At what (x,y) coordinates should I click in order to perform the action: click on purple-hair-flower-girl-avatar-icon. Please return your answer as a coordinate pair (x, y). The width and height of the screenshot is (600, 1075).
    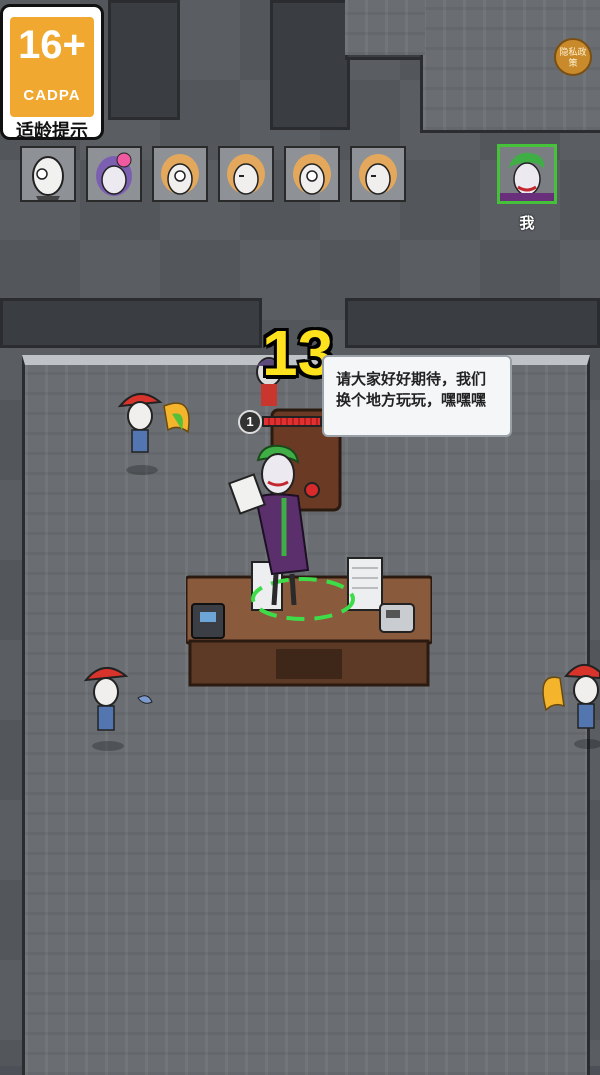
    Looking at the image, I should click on (114, 174).